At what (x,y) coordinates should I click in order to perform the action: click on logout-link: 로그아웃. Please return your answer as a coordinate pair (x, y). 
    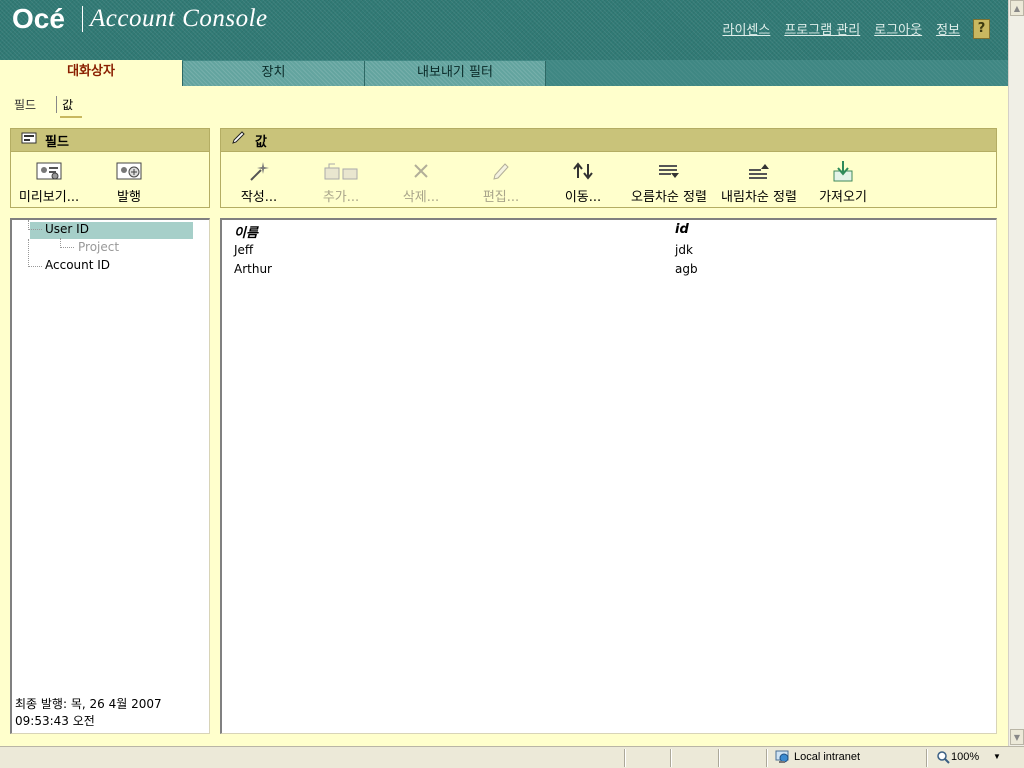
    Looking at the image, I should click on (898, 28).